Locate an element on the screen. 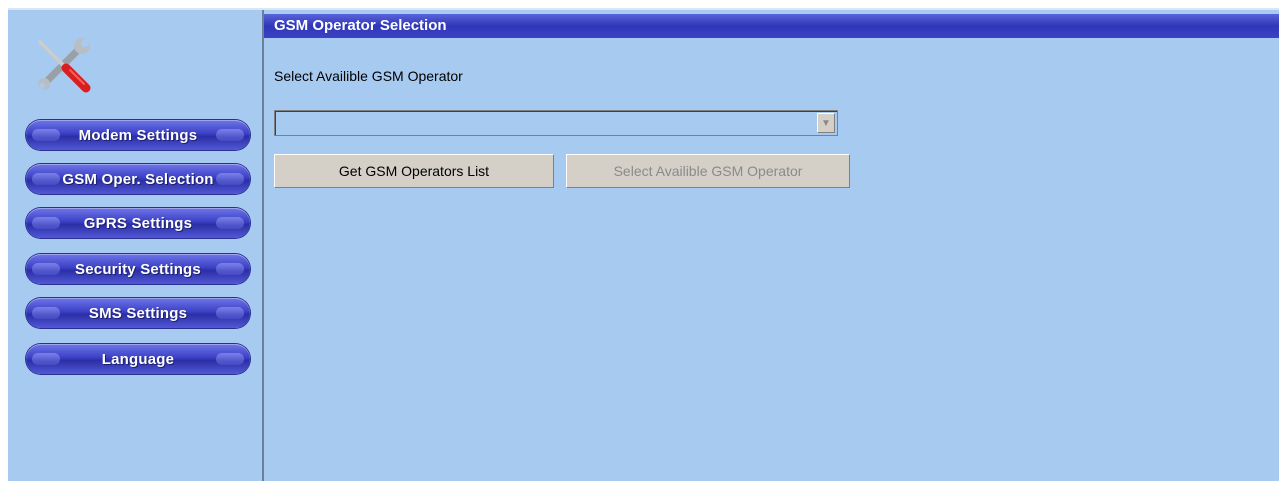 This screenshot has width=1279, height=481. nav-label: Modem Settings is located at coordinates (138, 135).